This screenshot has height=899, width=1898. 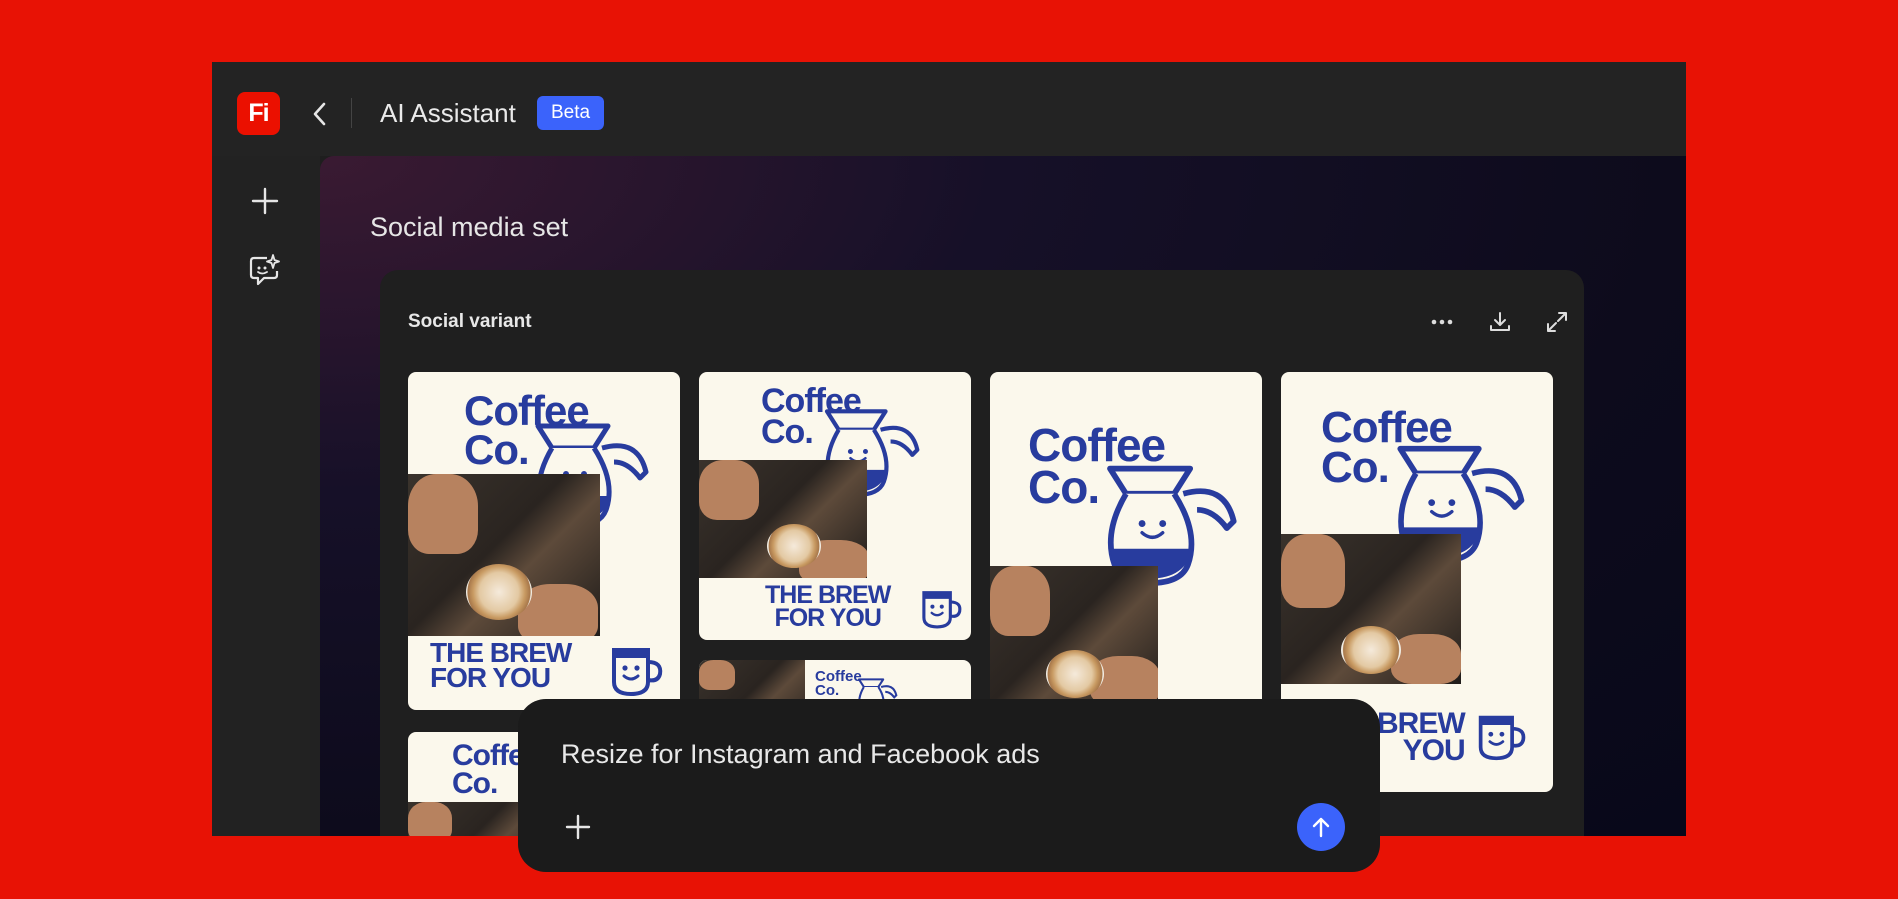 What do you see at coordinates (571, 113) in the screenshot?
I see `beta-badge: Beta` at bounding box center [571, 113].